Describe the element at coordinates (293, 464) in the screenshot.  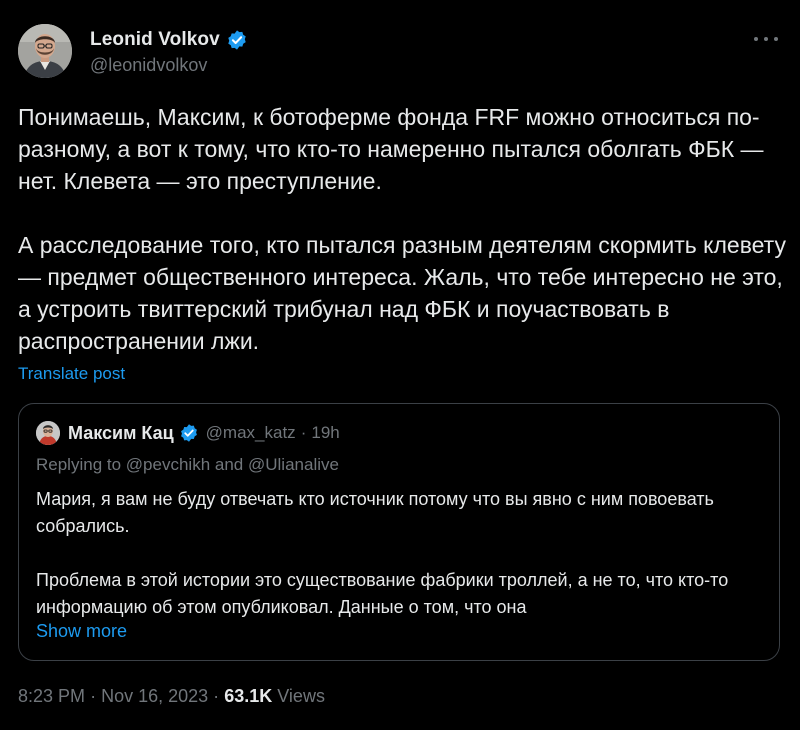
I see `replying-mention: @Ulianalive` at that location.